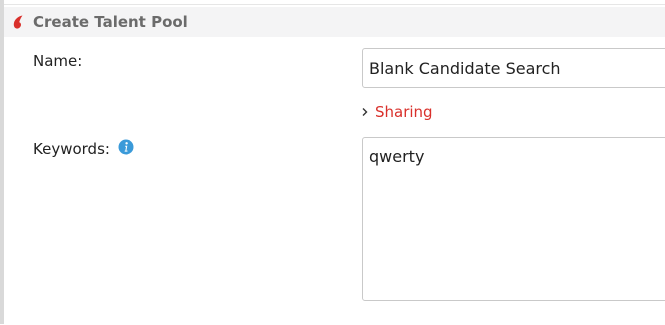 This screenshot has height=325, width=665. What do you see at coordinates (58, 61) in the screenshot?
I see `name-label: Name:` at bounding box center [58, 61].